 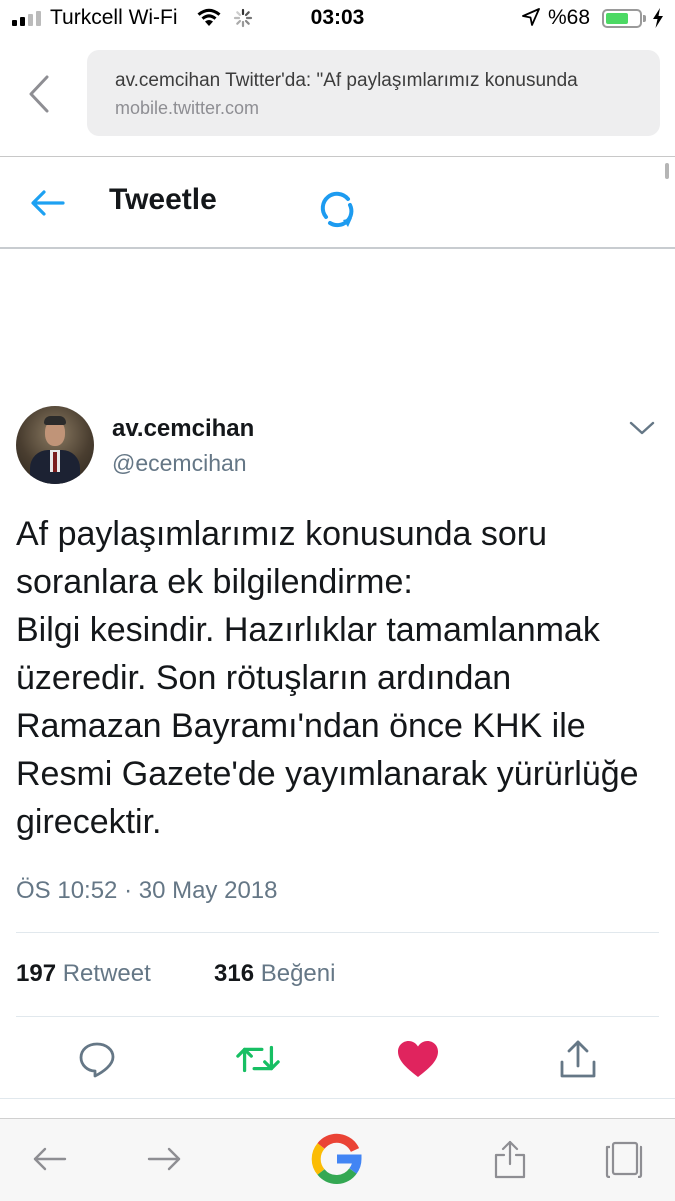 What do you see at coordinates (531, 19) in the screenshot?
I see `location-arrow-icon` at bounding box center [531, 19].